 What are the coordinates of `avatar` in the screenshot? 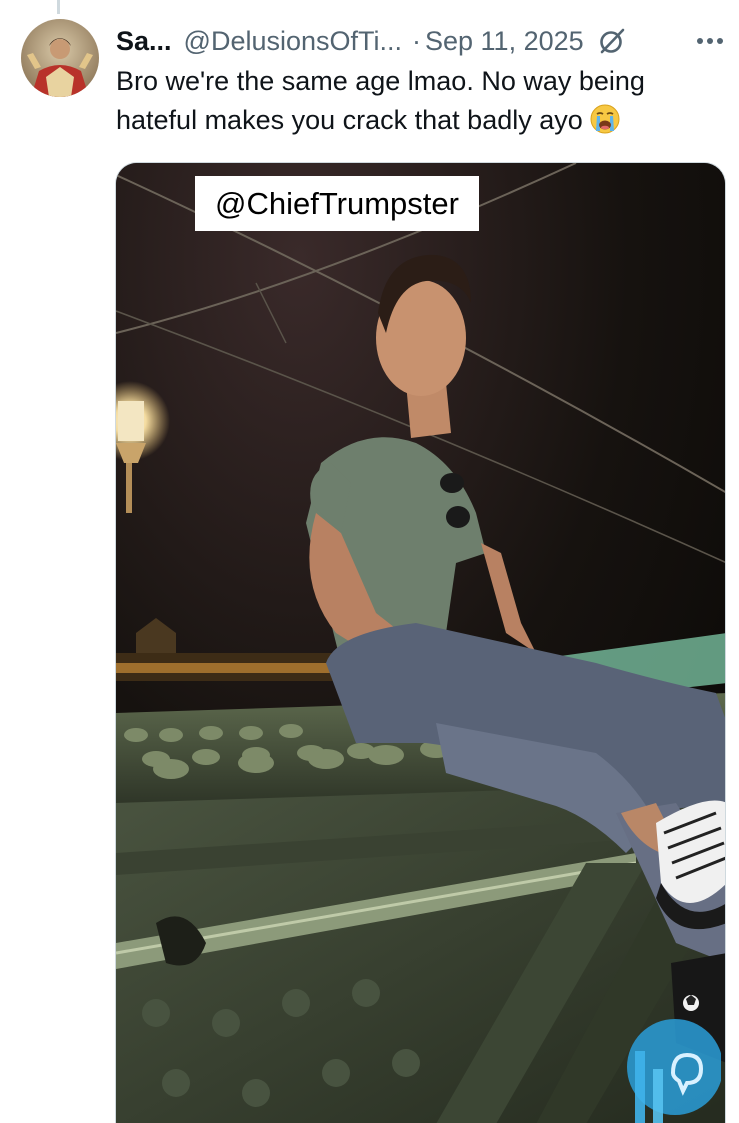 It's located at (60, 58).